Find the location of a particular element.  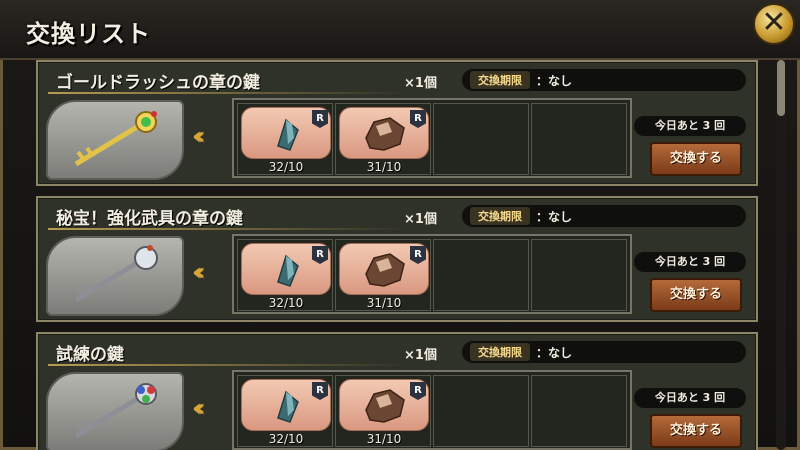

silver-key-icon is located at coordinates (116, 274).